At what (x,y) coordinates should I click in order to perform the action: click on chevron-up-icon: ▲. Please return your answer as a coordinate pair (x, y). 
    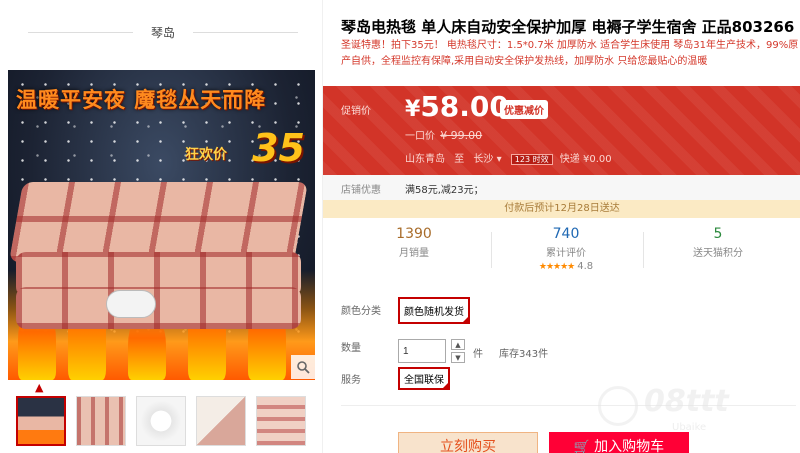
    Looking at the image, I should click on (39, 387).